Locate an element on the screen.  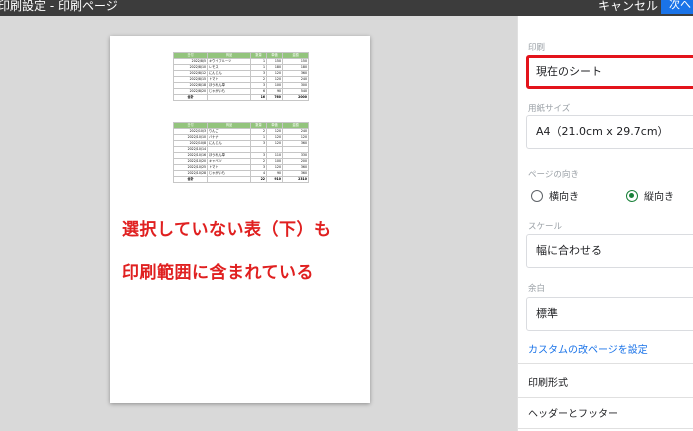
scale-label: スケール is located at coordinates (545, 227).